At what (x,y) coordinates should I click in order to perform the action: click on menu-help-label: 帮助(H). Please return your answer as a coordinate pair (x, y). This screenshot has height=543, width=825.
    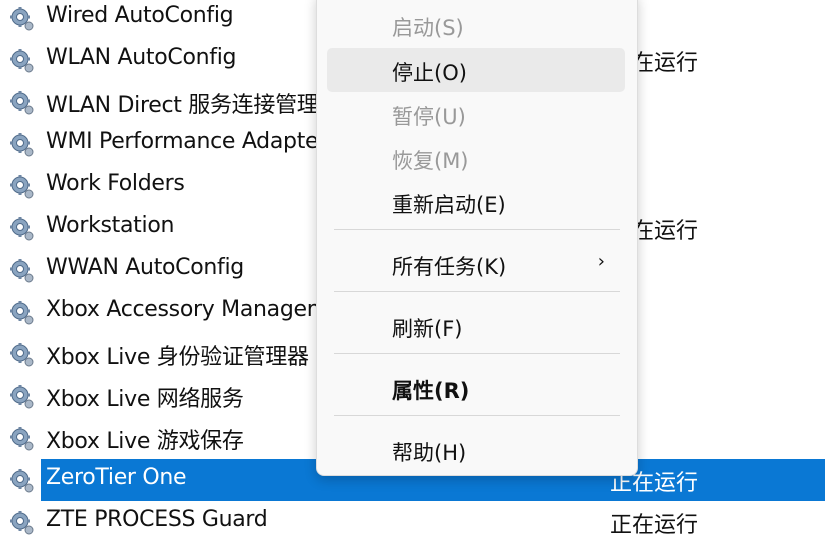
    Looking at the image, I should click on (429, 453).